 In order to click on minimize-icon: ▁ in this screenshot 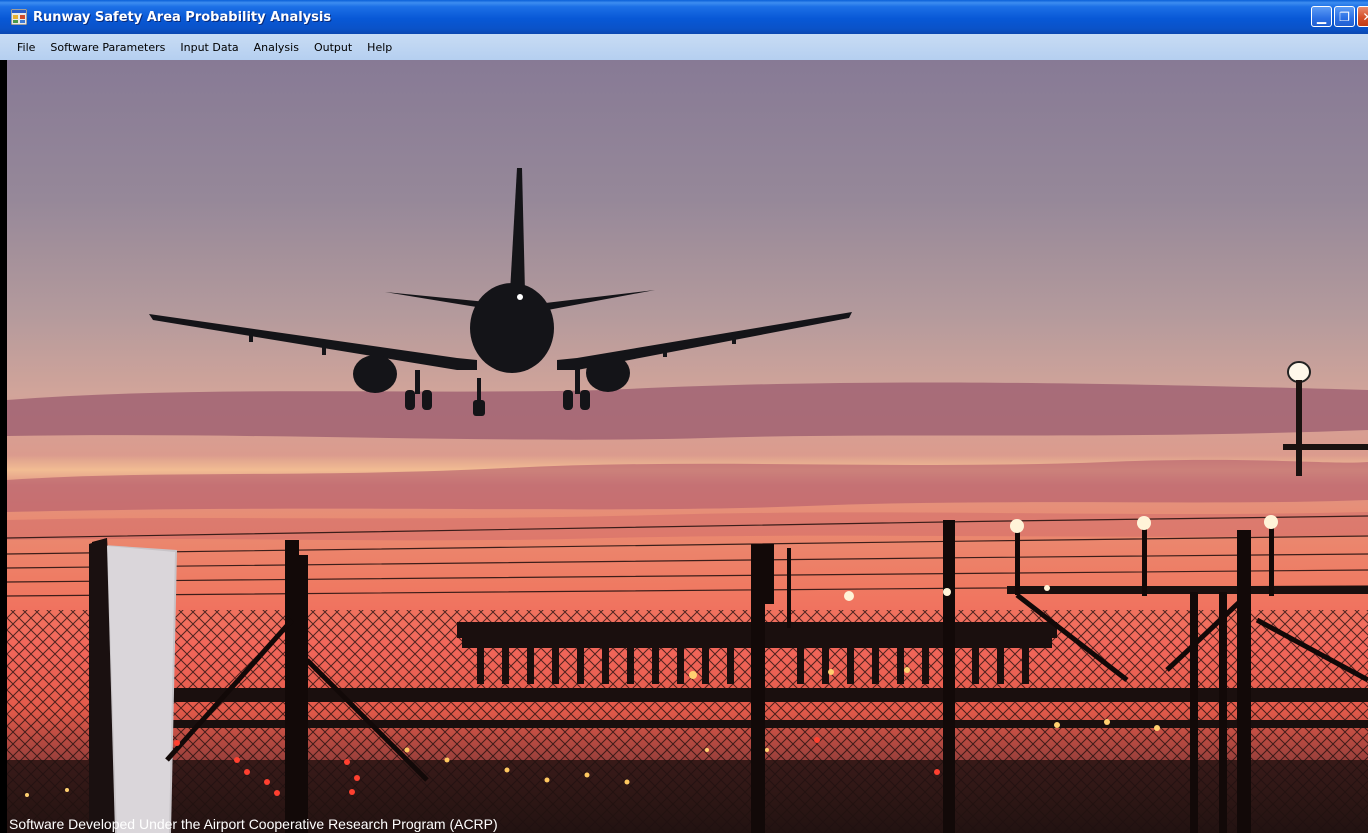, I will do `click(1321, 16)`.